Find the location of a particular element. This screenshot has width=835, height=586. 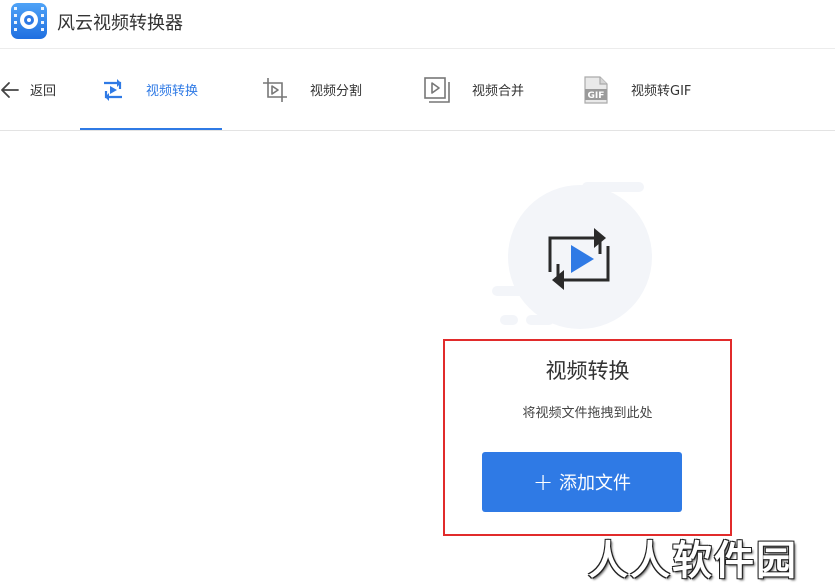

tab-video-split: 视频分割 is located at coordinates (311, 89).